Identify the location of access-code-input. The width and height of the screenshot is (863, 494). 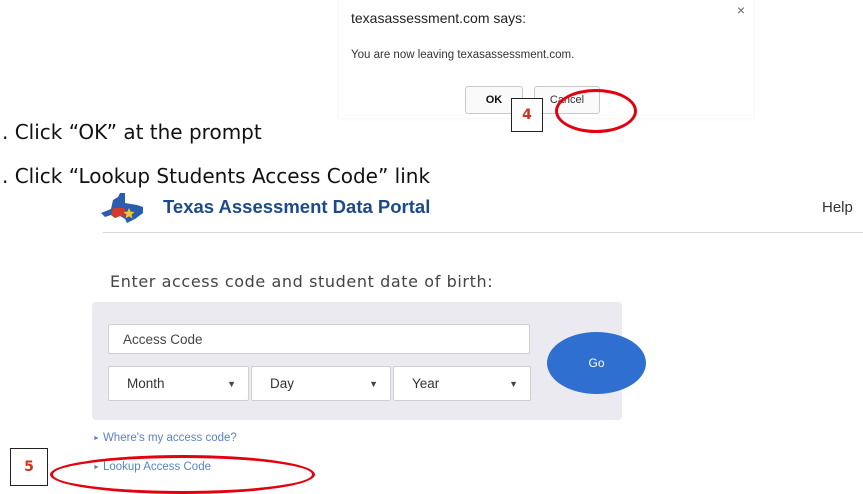
(319, 339).